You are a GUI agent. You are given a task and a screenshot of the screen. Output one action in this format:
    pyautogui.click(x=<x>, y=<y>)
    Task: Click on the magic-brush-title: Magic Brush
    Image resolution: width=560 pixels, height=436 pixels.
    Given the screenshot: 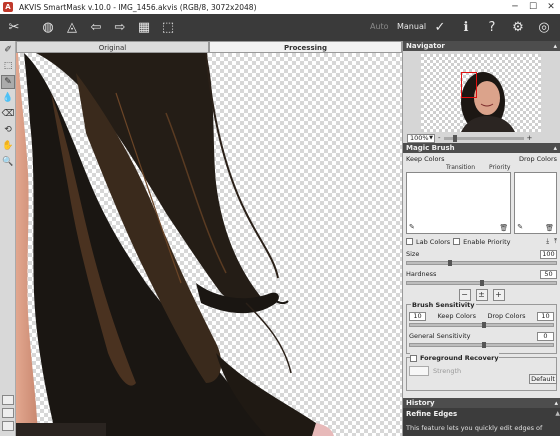 What is the action you would take?
    pyautogui.click(x=430, y=148)
    